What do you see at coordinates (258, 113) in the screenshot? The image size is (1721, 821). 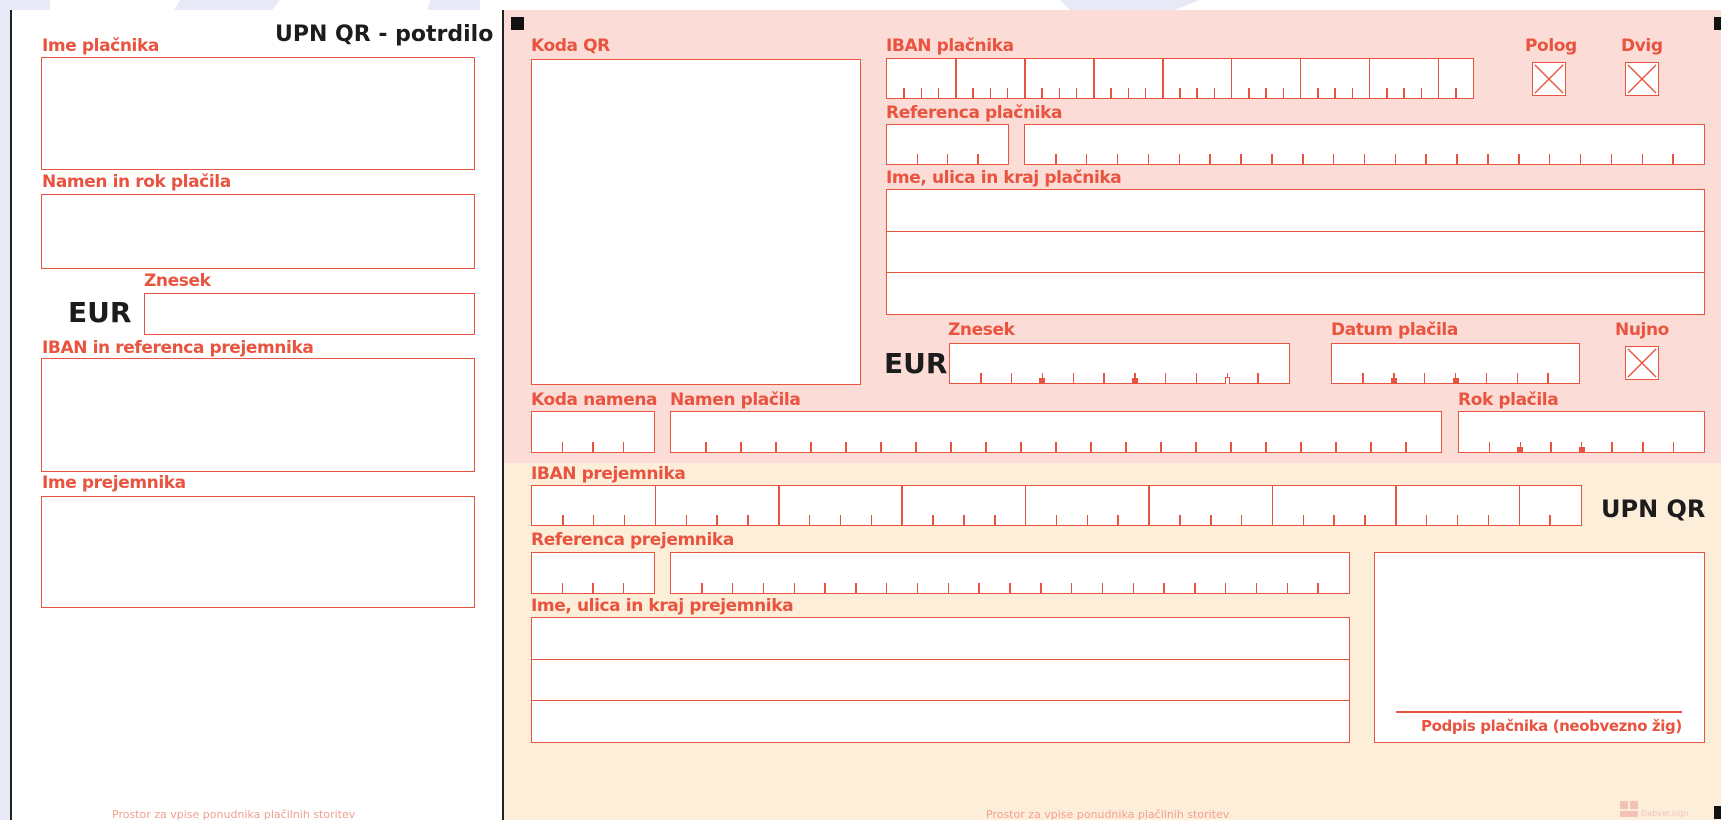 I see `receipt-payer-name-field` at bounding box center [258, 113].